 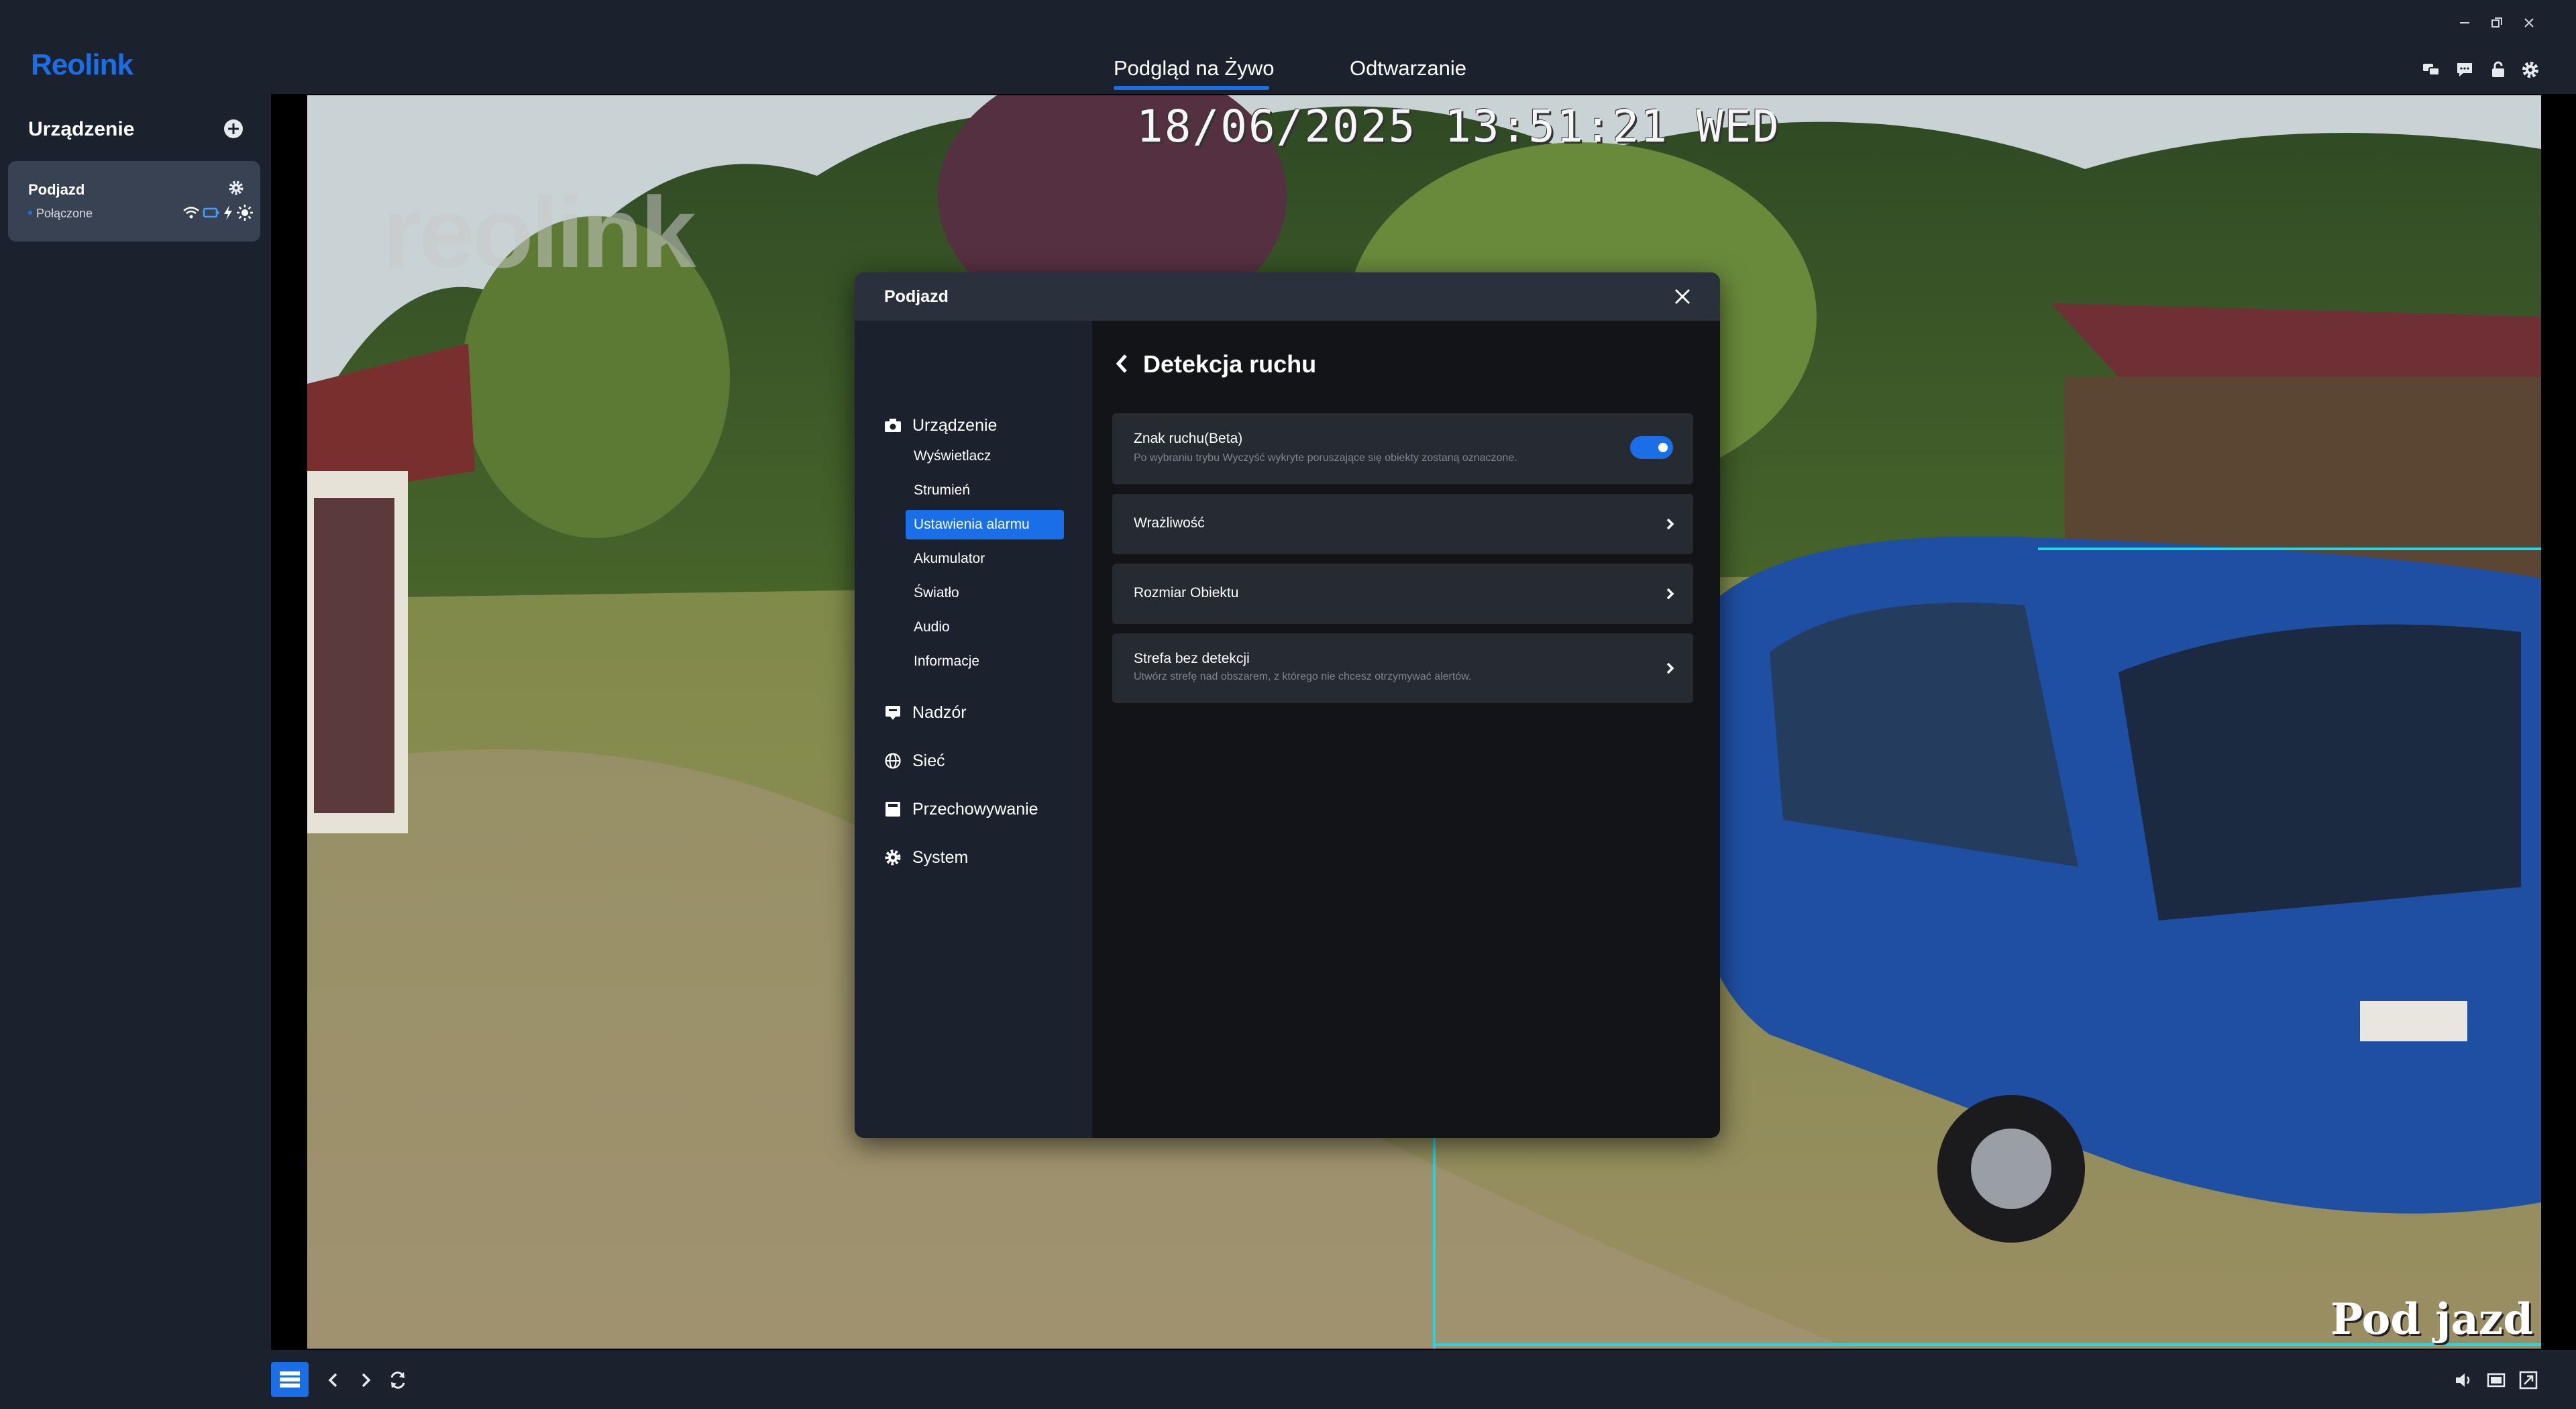 What do you see at coordinates (1288, 47) in the screenshot?
I see `top-bar: Reolink Podgląd na Żywo Odtwarzanie` at bounding box center [1288, 47].